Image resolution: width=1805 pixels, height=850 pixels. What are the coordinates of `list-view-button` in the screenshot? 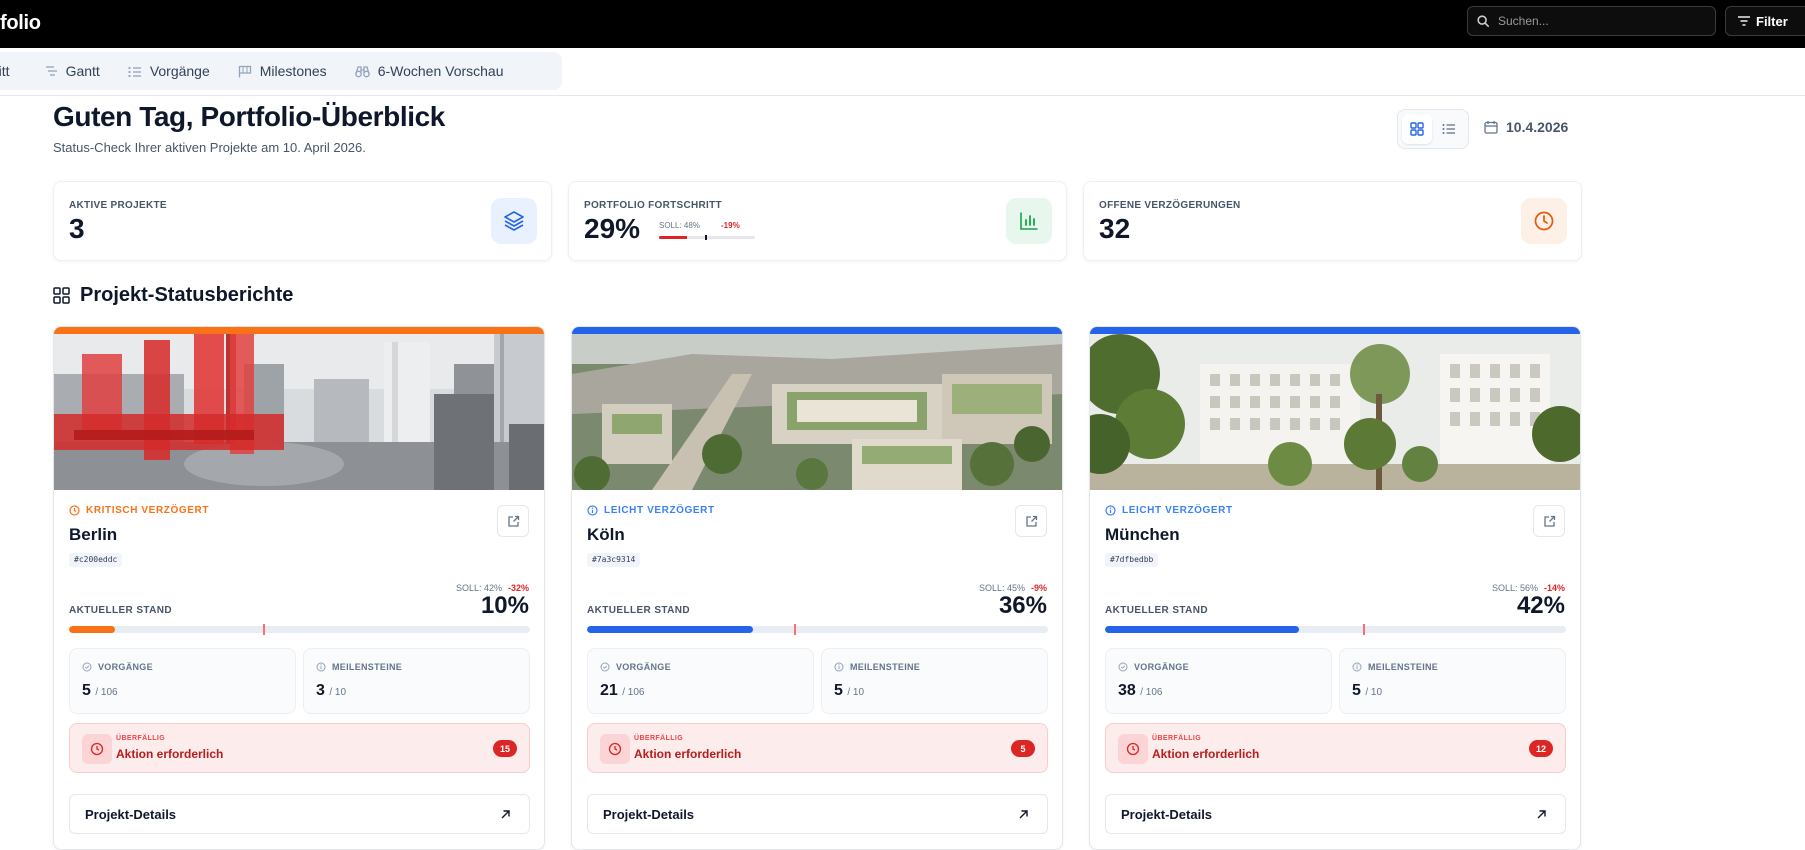 It's located at (1449, 129).